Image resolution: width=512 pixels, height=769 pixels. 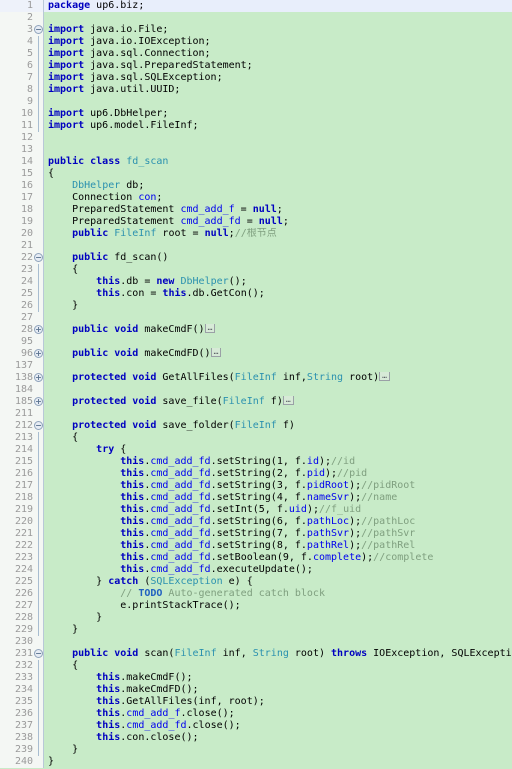 I want to click on code-line: 5 import java.sql.Connection;, so click(x=256, y=54).